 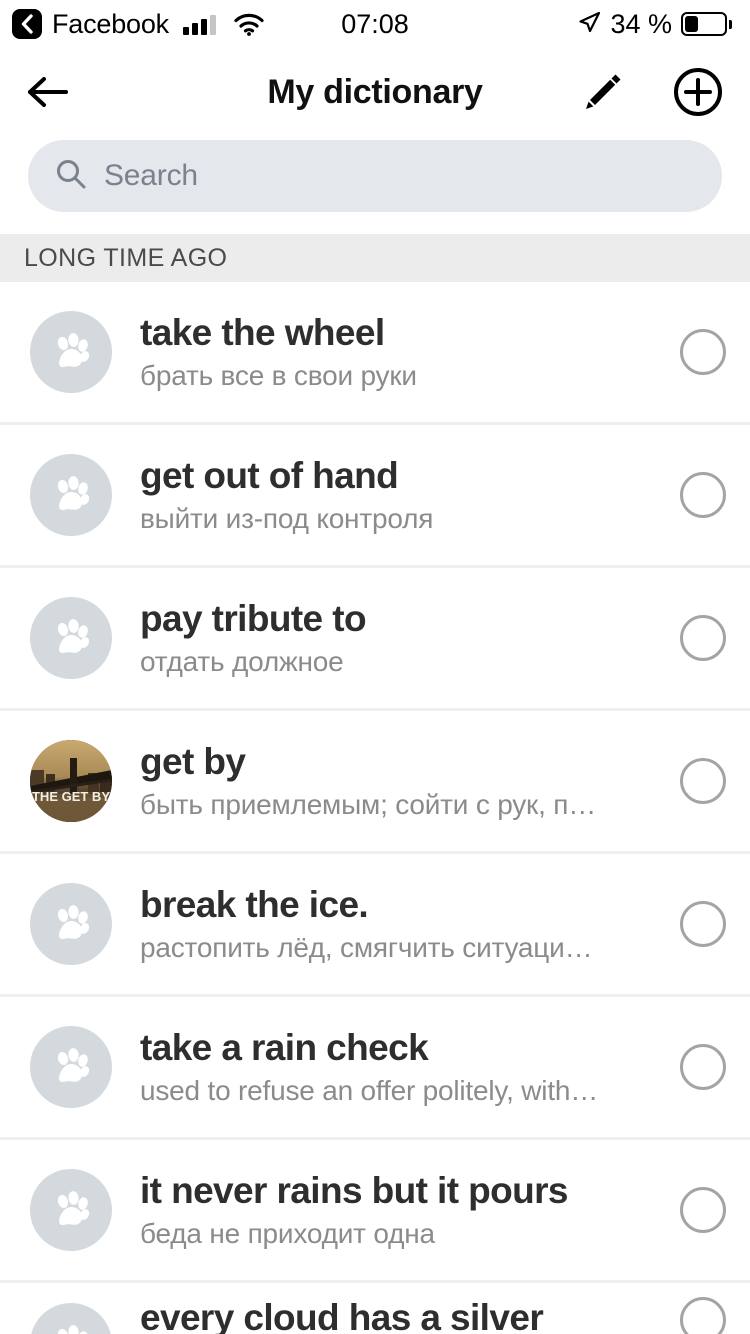 I want to click on photo-thumbnail: THE GET BY, so click(x=71, y=781).